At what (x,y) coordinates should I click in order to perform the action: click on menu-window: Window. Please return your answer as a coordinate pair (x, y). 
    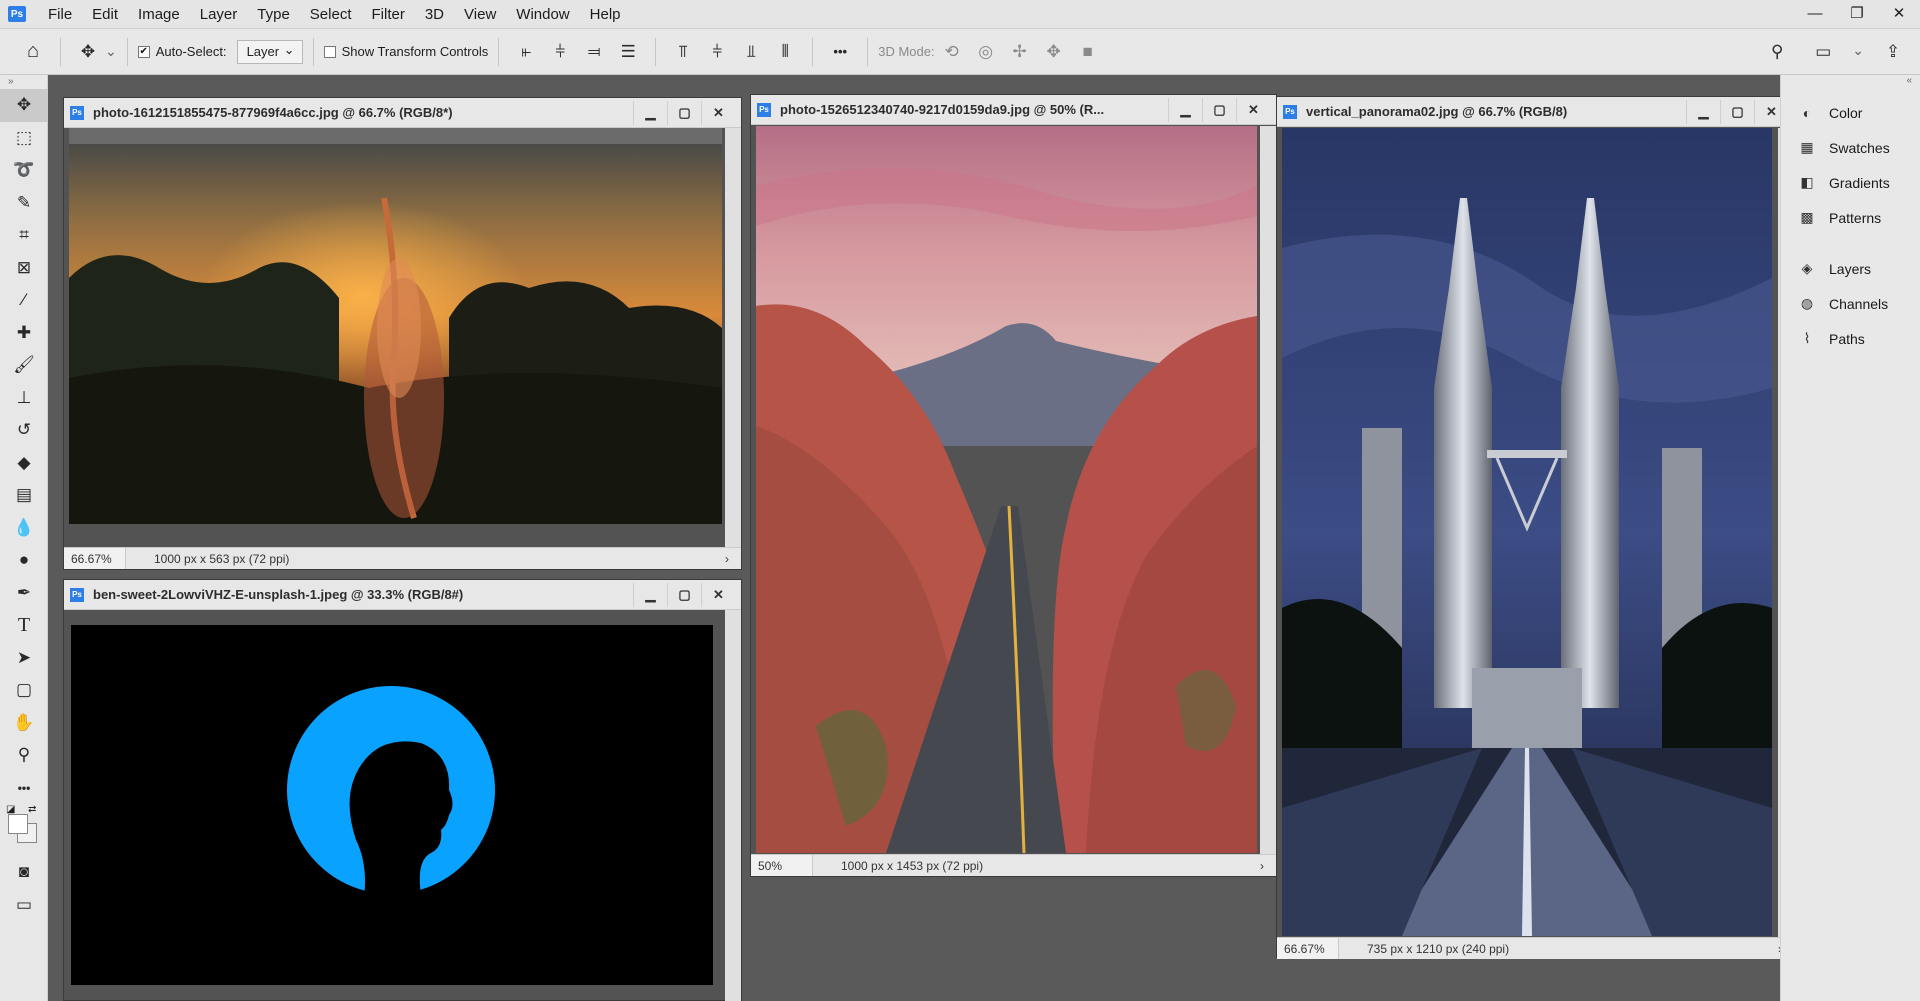
    Looking at the image, I should click on (542, 14).